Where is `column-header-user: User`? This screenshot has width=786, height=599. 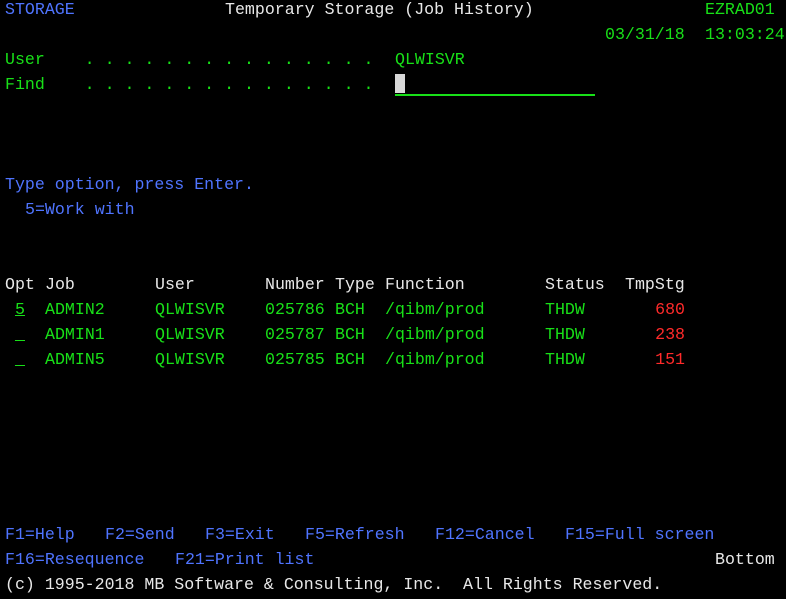
column-header-user: User is located at coordinates (175, 284).